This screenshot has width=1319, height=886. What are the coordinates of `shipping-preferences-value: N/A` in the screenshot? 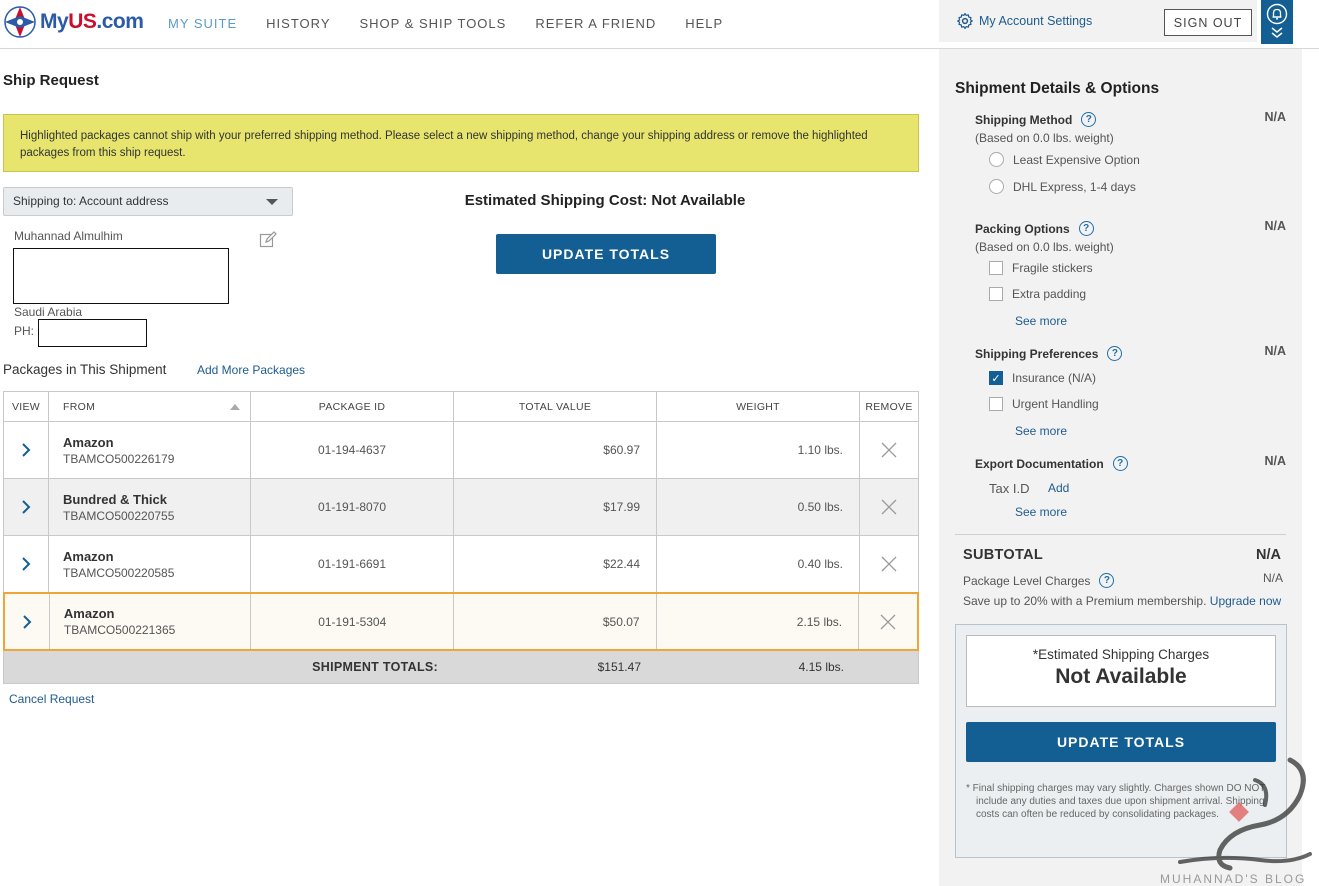 It's located at (1275, 351).